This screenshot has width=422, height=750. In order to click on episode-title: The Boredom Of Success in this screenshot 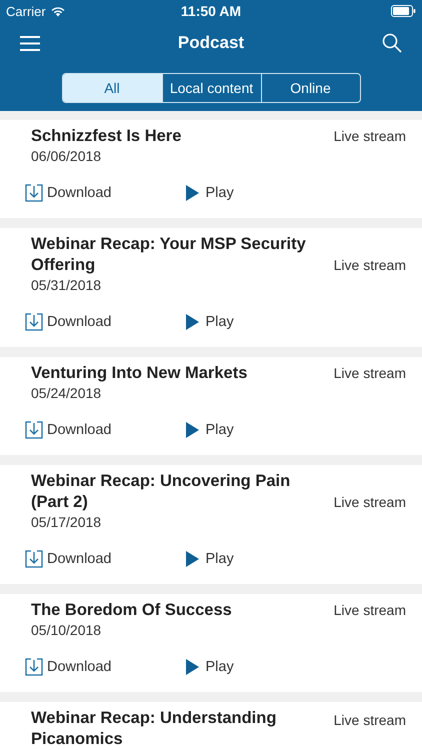, I will do `click(132, 610)`.